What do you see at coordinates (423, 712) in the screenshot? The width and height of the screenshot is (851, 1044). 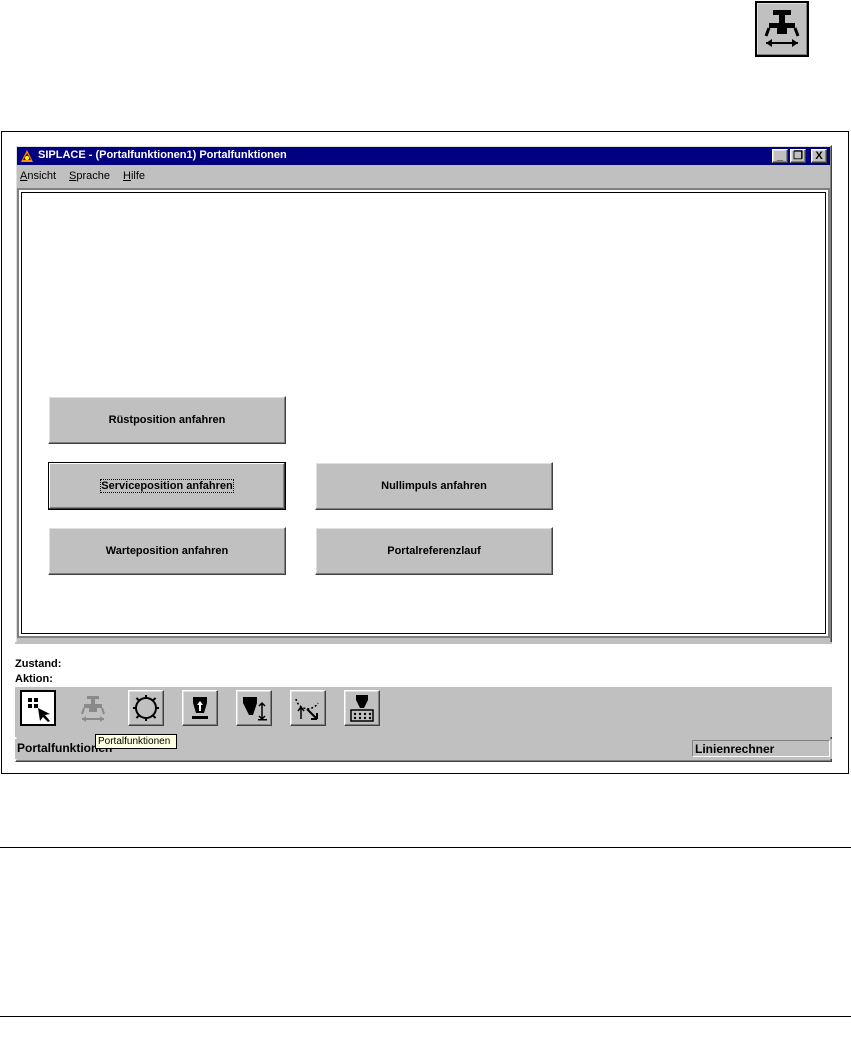 I see `toolbar` at bounding box center [423, 712].